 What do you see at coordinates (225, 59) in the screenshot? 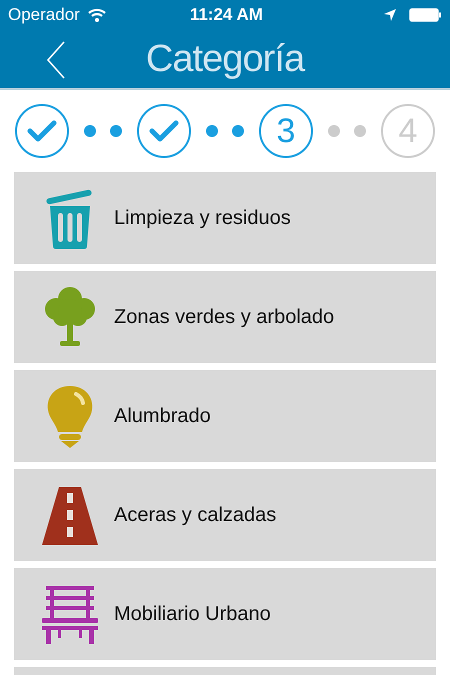
I see `page-title: Categoría` at bounding box center [225, 59].